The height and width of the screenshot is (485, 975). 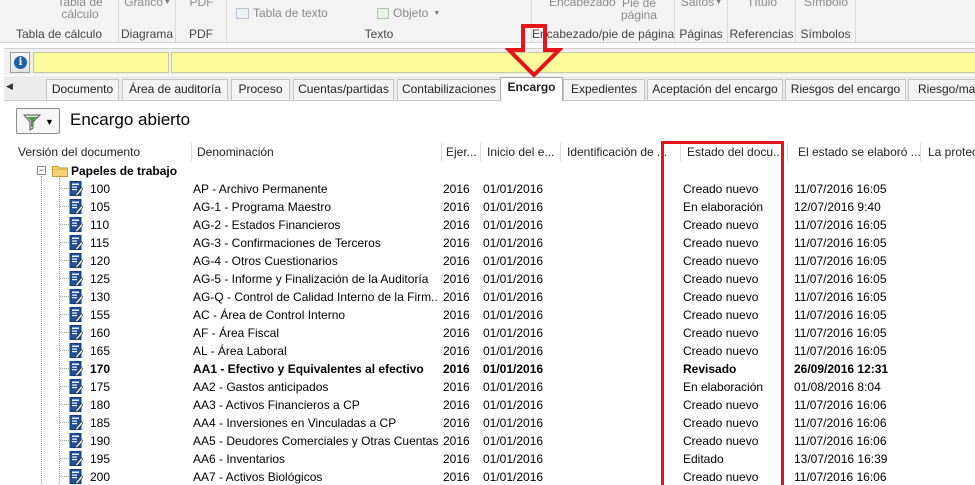 I want to click on ribbon-group-pages: Saltos▼ Páginas, so click(x=701, y=21).